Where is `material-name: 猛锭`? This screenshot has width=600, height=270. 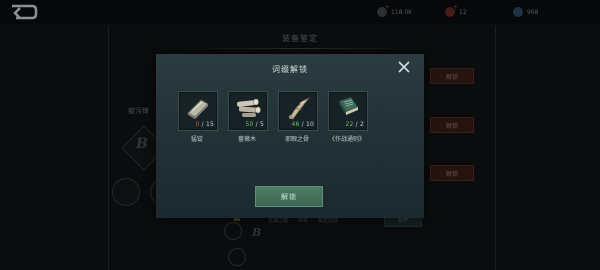
material-name: 猛锭 is located at coordinates (196, 139).